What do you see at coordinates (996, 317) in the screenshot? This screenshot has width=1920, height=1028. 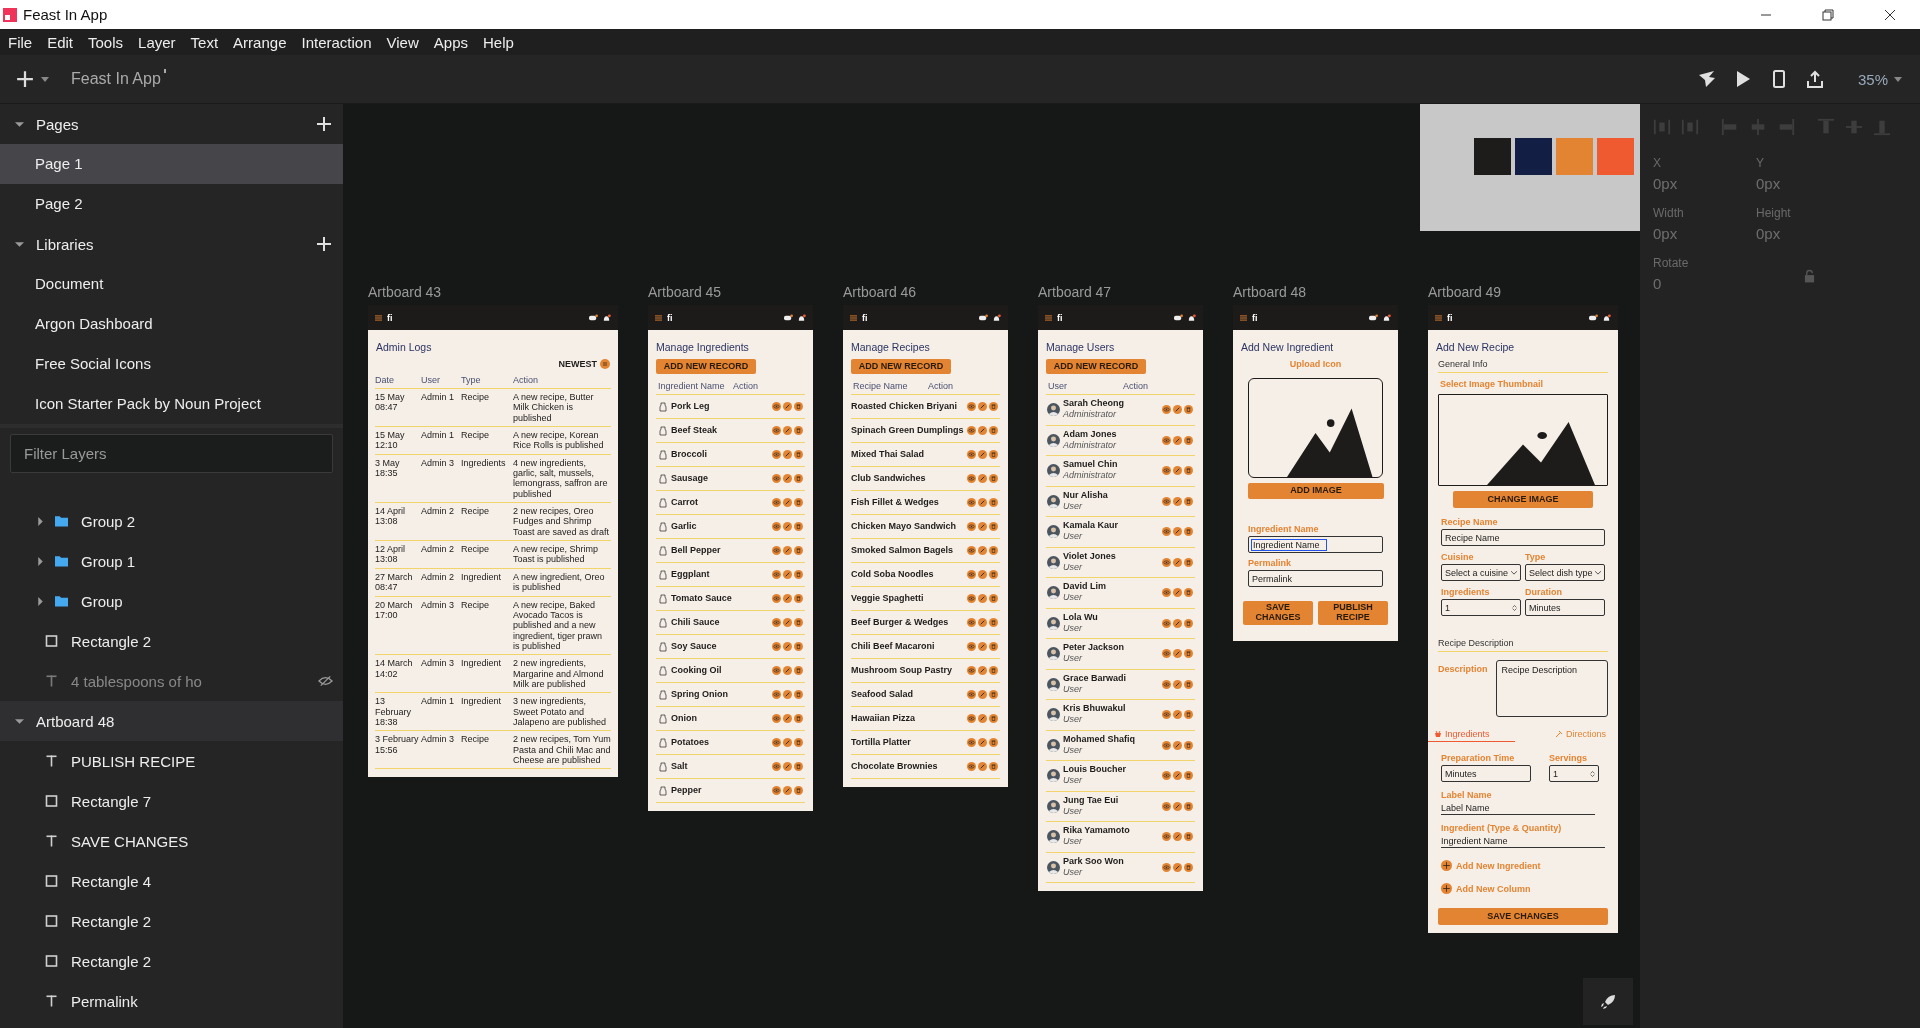 I see `bell-icon` at bounding box center [996, 317].